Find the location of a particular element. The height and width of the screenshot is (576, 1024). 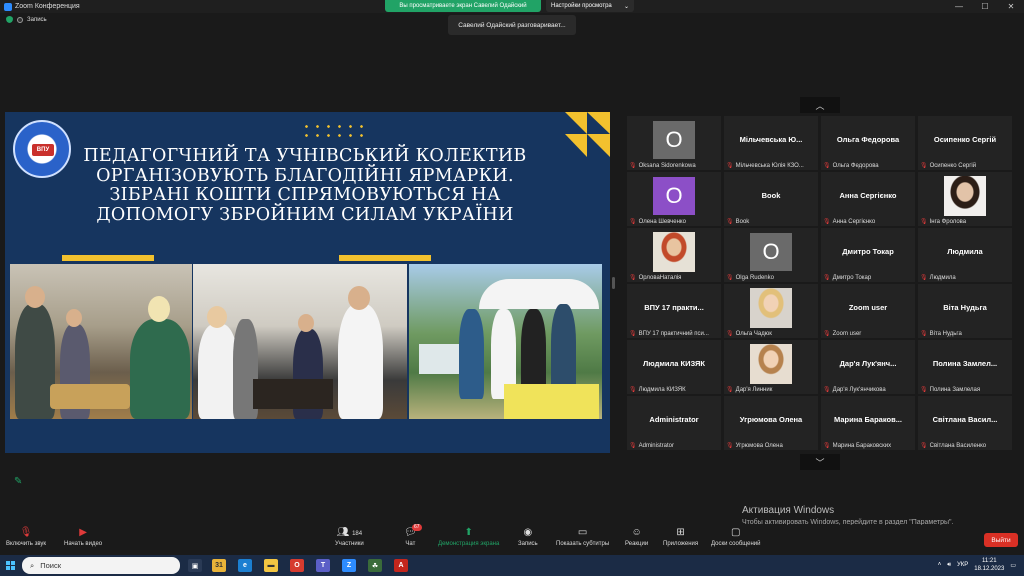

share-screen-button: ⬆︎ Демонстрация экрана is located at coordinates (468, 537).